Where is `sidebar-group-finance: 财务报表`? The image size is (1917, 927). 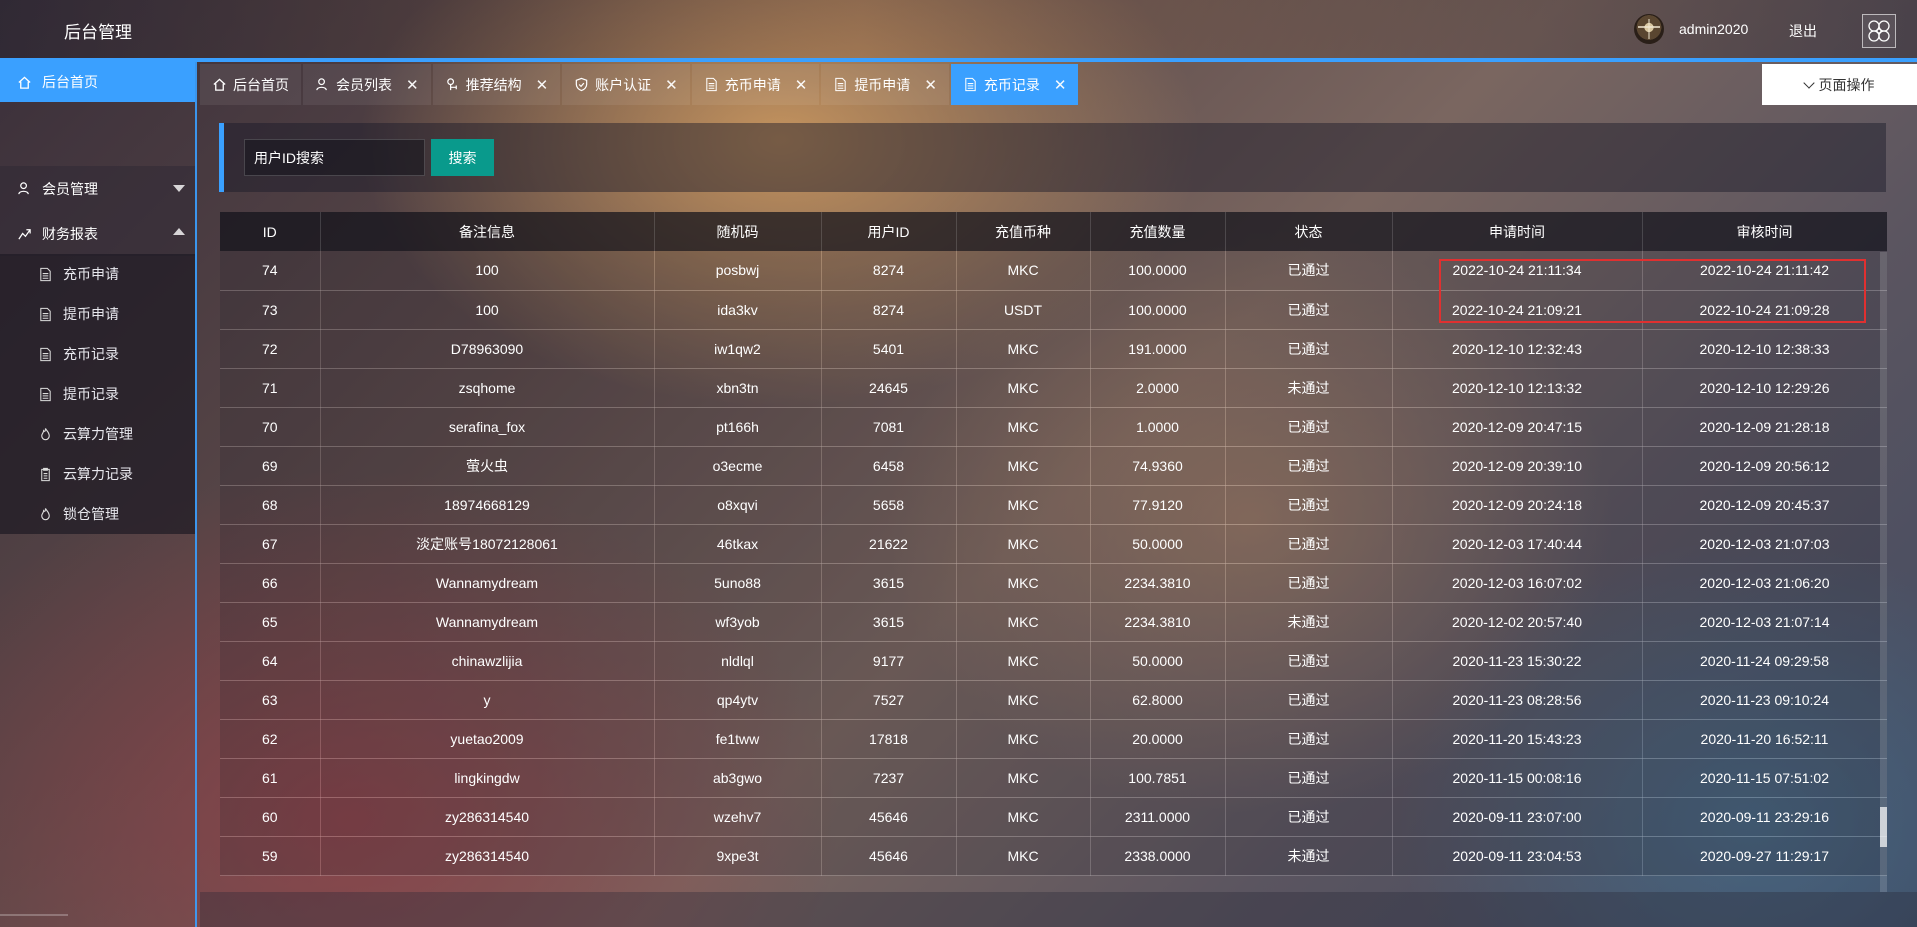 sidebar-group-finance: 财务报表 is located at coordinates (97, 233).